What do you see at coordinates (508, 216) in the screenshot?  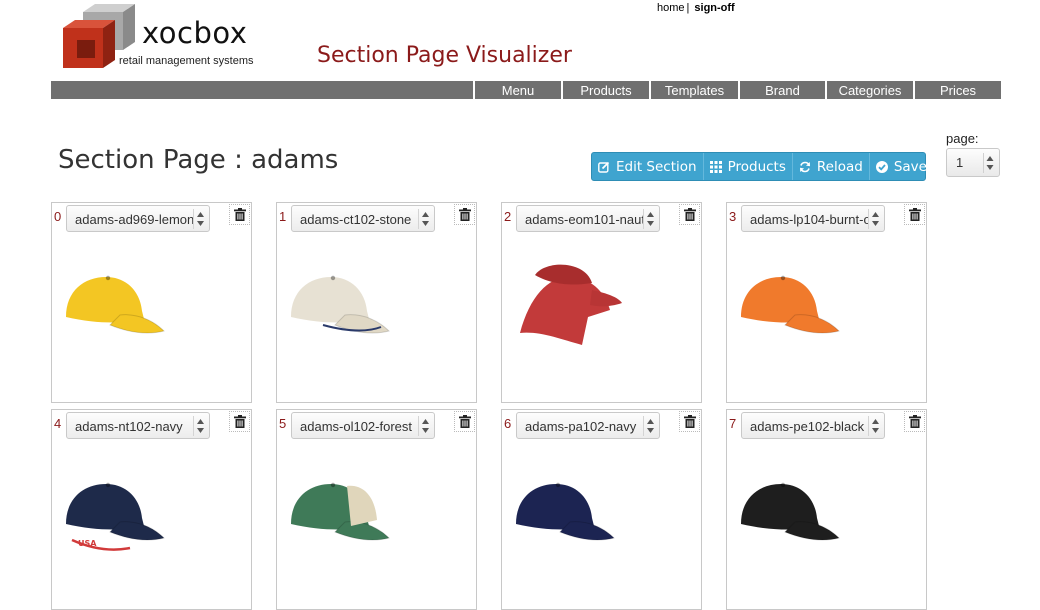 I see `cell-index: 2` at bounding box center [508, 216].